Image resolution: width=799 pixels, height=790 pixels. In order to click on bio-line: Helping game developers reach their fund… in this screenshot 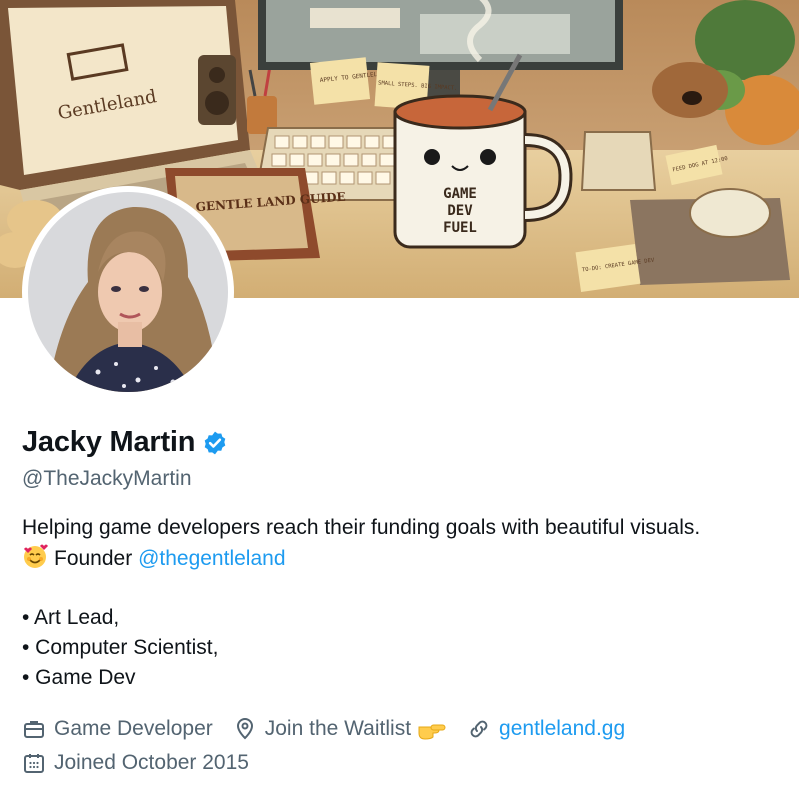, I will do `click(361, 527)`.